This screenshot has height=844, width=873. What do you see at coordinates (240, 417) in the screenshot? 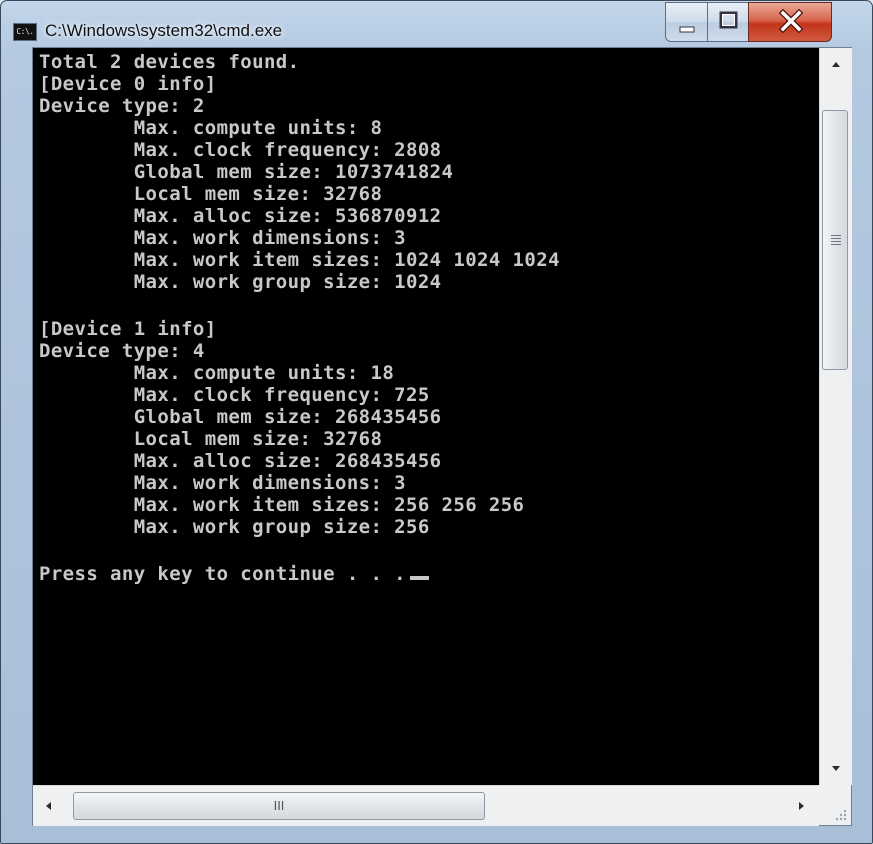
I see `console-line: Global mem size: 268435456` at bounding box center [240, 417].